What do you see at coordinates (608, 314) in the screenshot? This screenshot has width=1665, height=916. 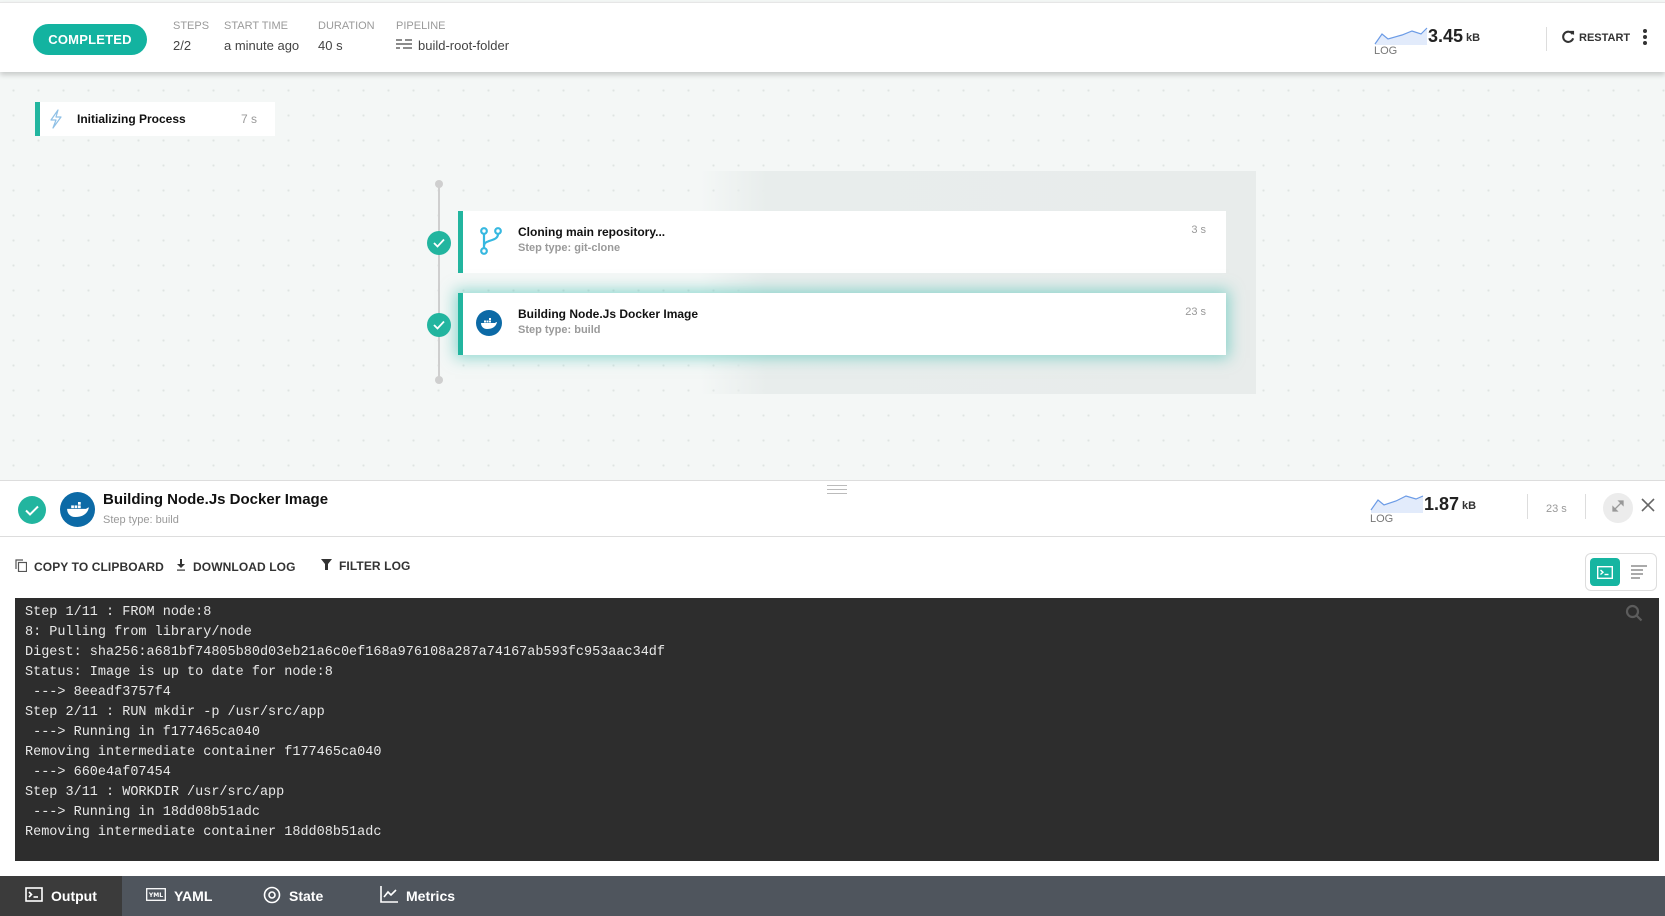 I see `step-name: Building Node.Js Docker Image` at bounding box center [608, 314].